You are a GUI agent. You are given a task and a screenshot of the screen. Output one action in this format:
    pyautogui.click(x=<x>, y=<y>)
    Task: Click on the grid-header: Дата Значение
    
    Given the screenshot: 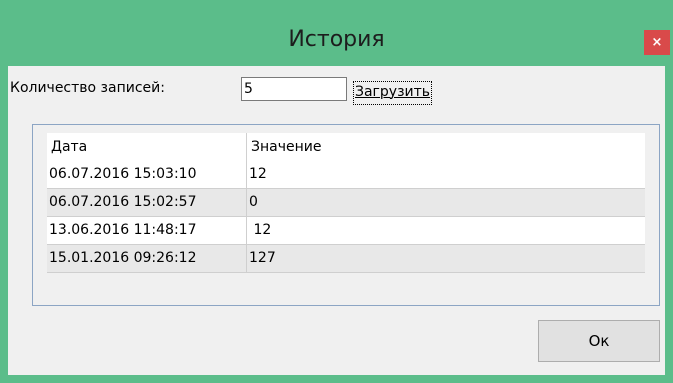 What is the action you would take?
    pyautogui.click(x=346, y=147)
    